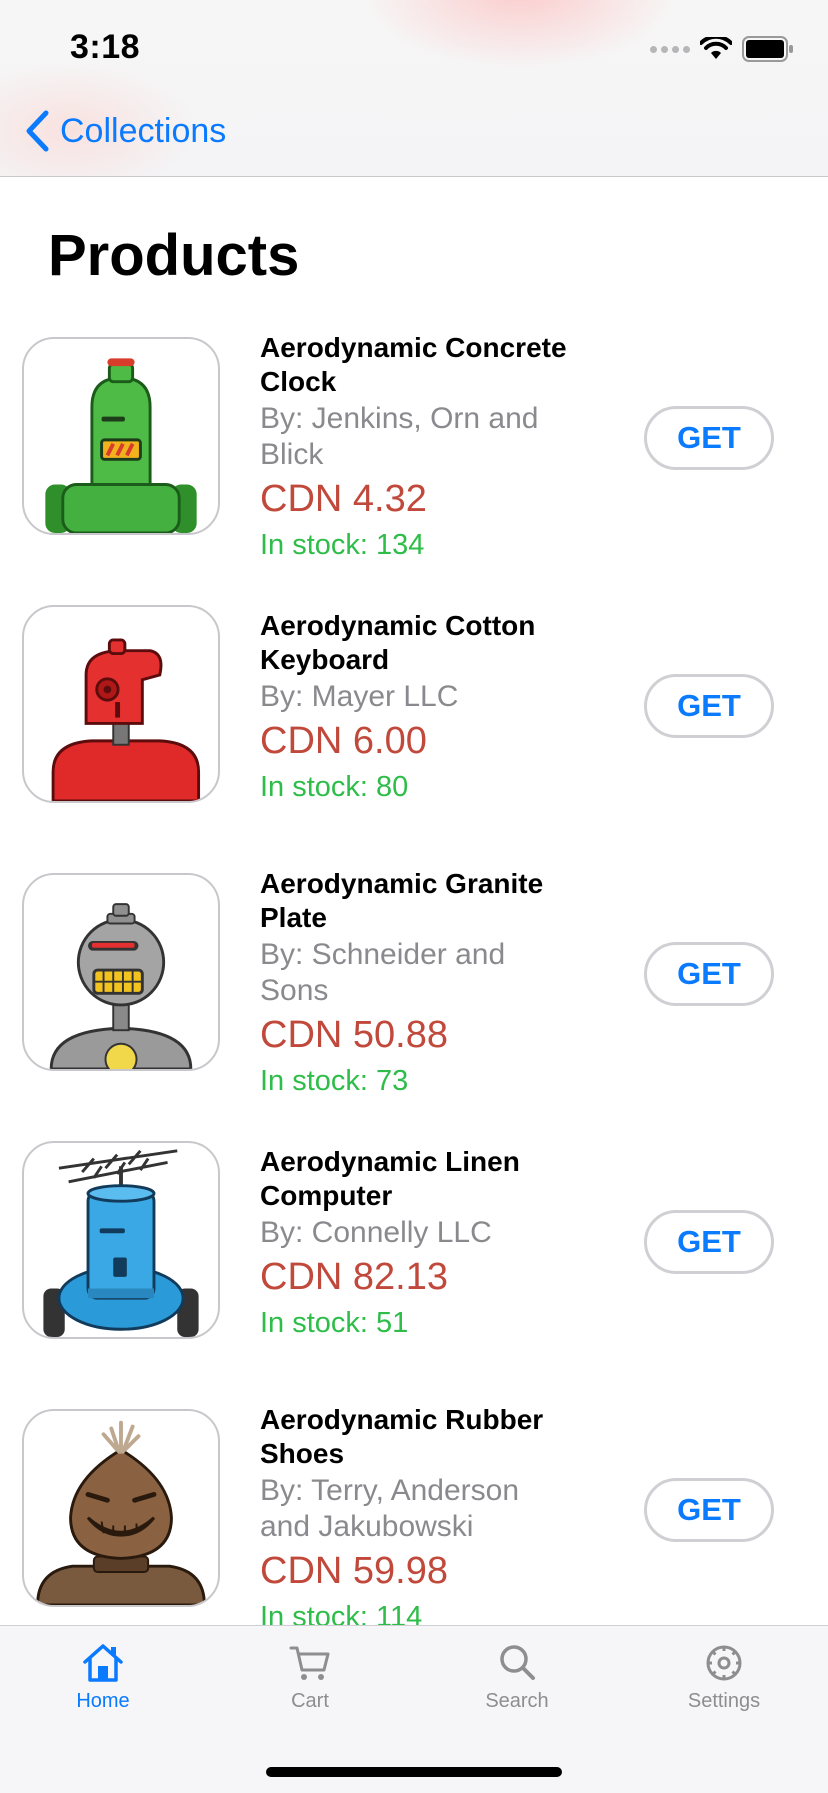  What do you see at coordinates (413, 366) in the screenshot?
I see `product-name: Aerodynamic Concrete Clock` at bounding box center [413, 366].